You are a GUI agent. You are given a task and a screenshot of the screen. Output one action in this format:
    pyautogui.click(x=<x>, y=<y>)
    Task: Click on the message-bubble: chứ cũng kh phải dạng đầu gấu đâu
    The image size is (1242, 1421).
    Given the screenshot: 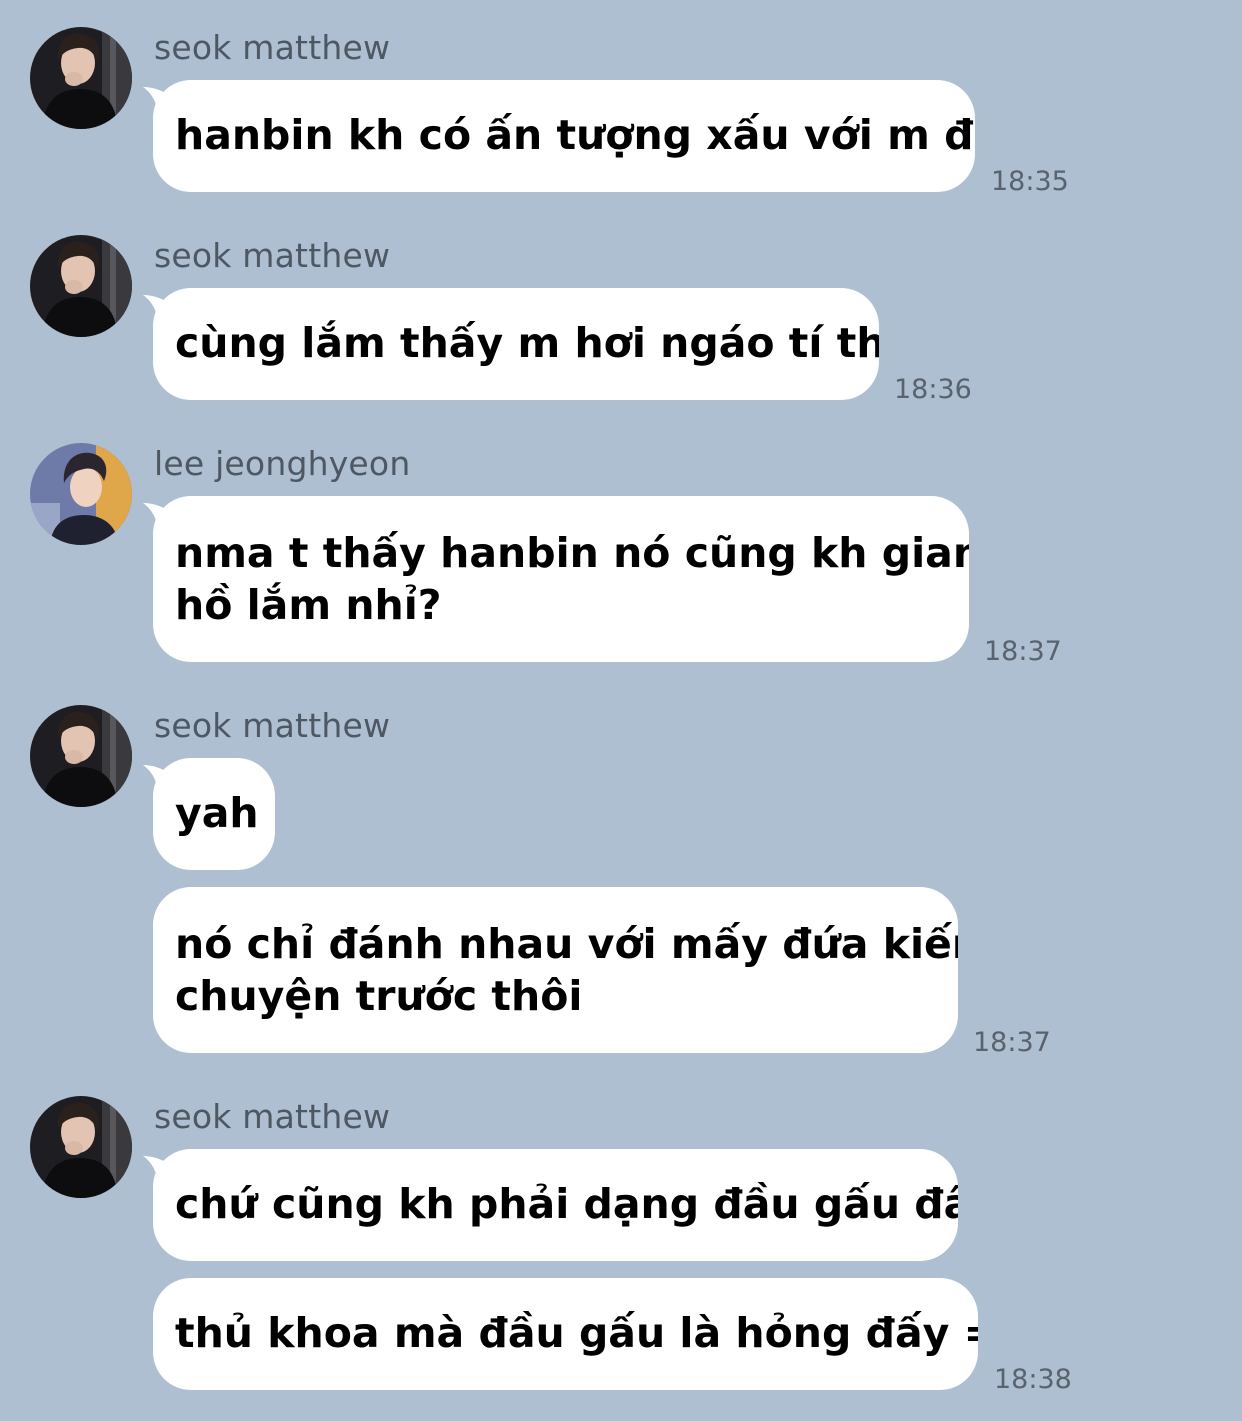 What is the action you would take?
    pyautogui.click(x=555, y=1205)
    